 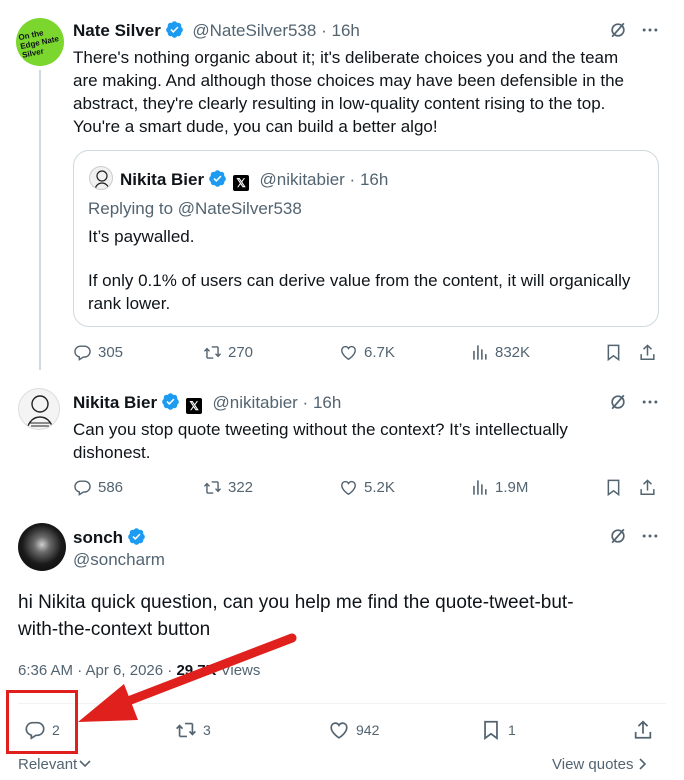 I want to click on like-count: 6.7K, so click(x=379, y=352).